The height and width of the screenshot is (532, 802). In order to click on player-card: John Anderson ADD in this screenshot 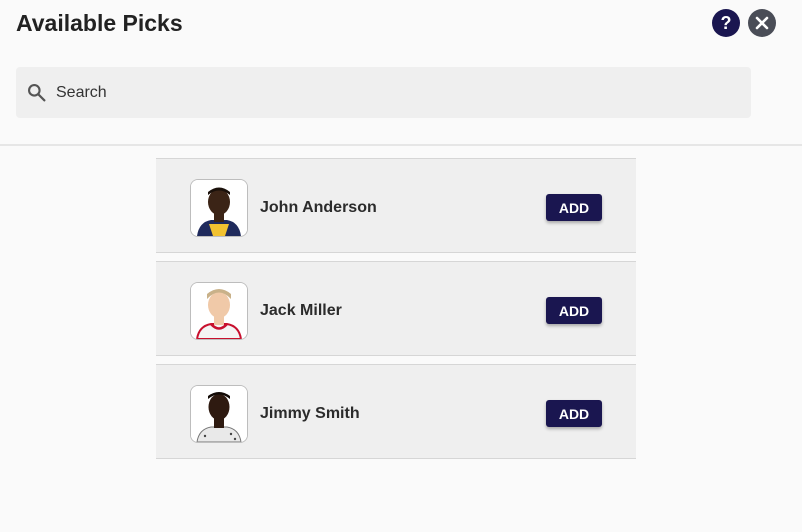, I will do `click(396, 205)`.